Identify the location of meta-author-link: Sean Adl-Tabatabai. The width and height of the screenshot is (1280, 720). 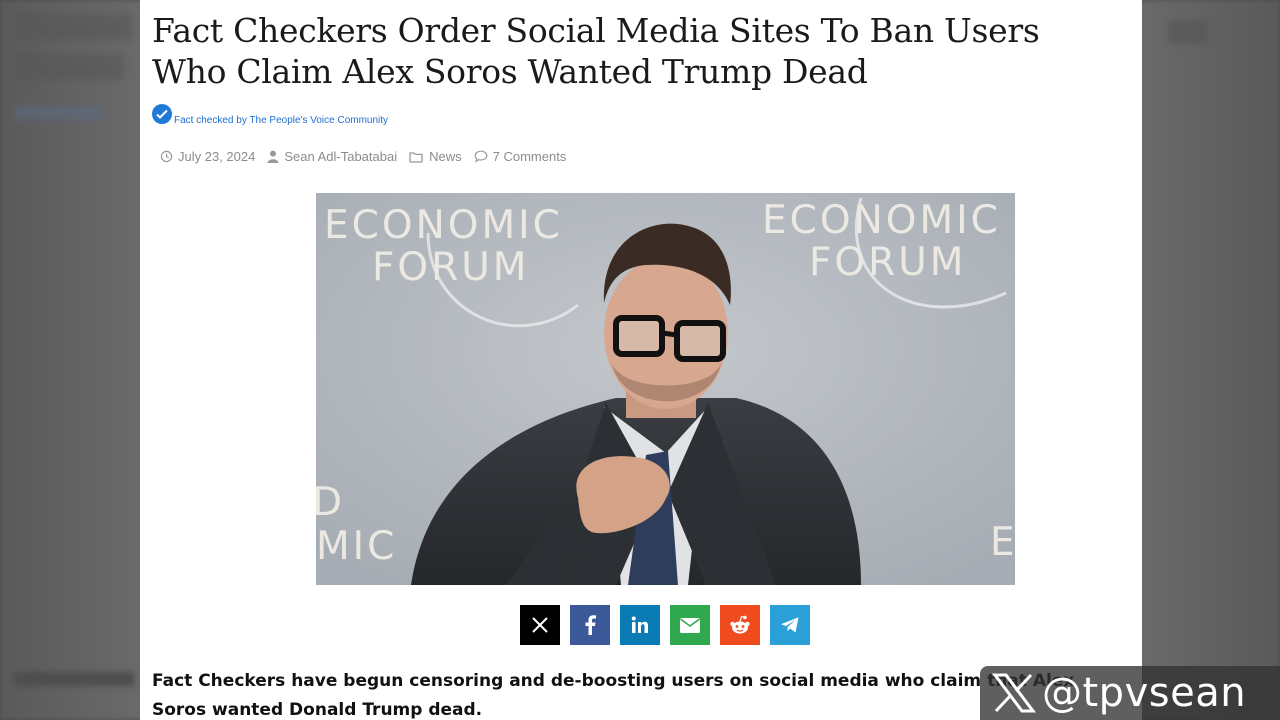
(340, 156).